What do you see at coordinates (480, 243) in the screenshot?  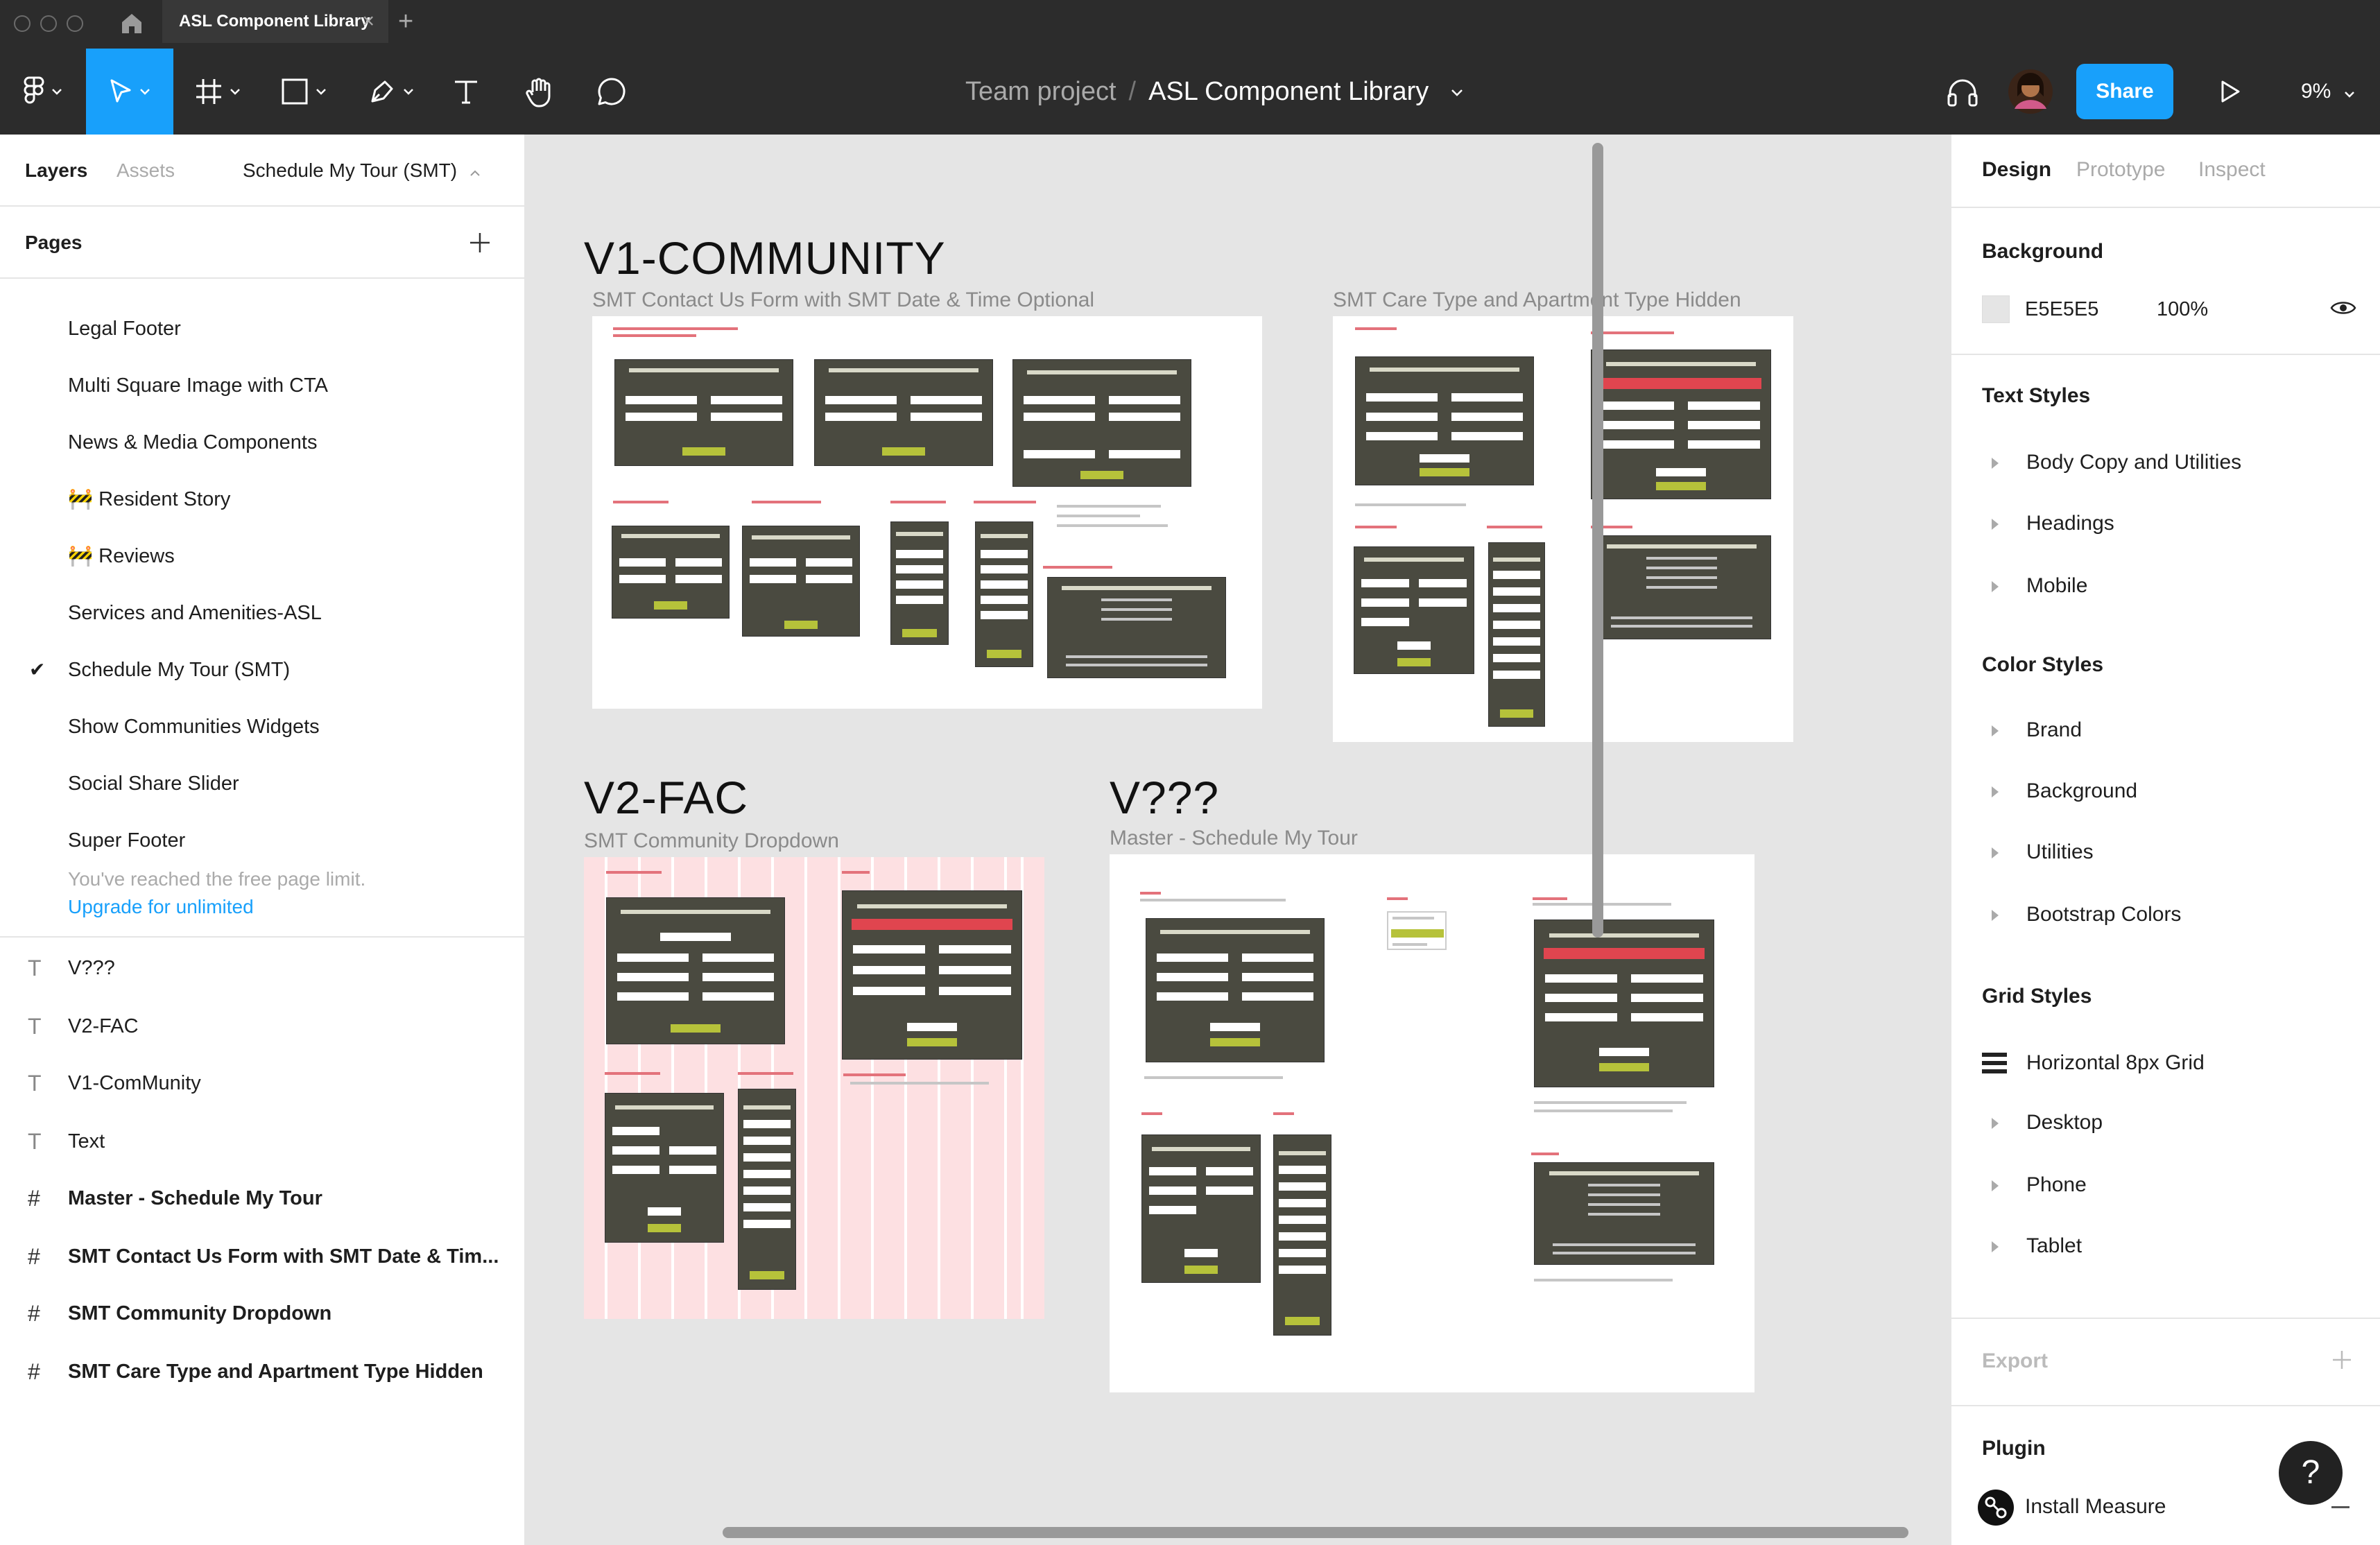 I see `add-page-icon` at bounding box center [480, 243].